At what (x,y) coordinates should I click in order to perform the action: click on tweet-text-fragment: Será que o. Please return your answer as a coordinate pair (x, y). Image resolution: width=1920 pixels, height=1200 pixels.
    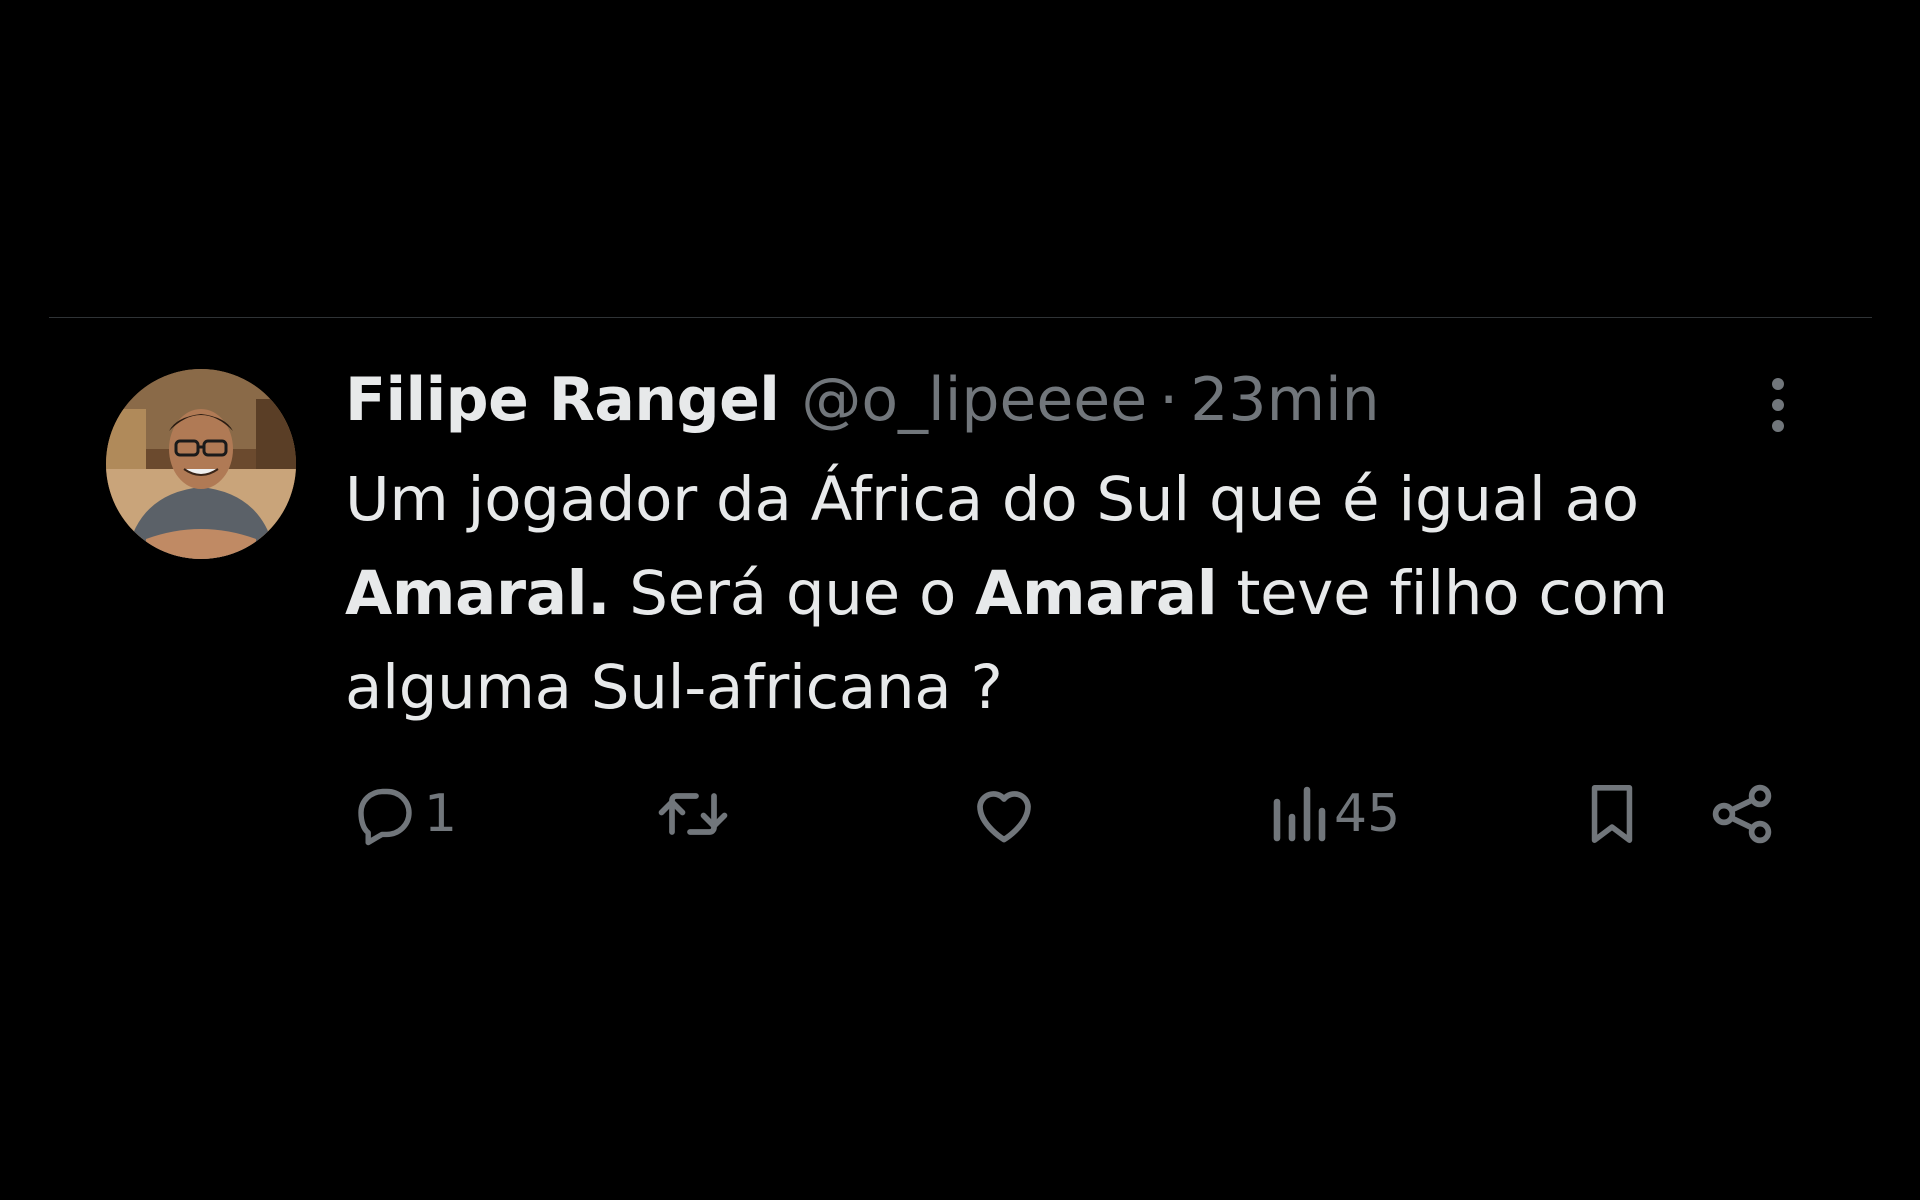
    Looking at the image, I should click on (793, 593).